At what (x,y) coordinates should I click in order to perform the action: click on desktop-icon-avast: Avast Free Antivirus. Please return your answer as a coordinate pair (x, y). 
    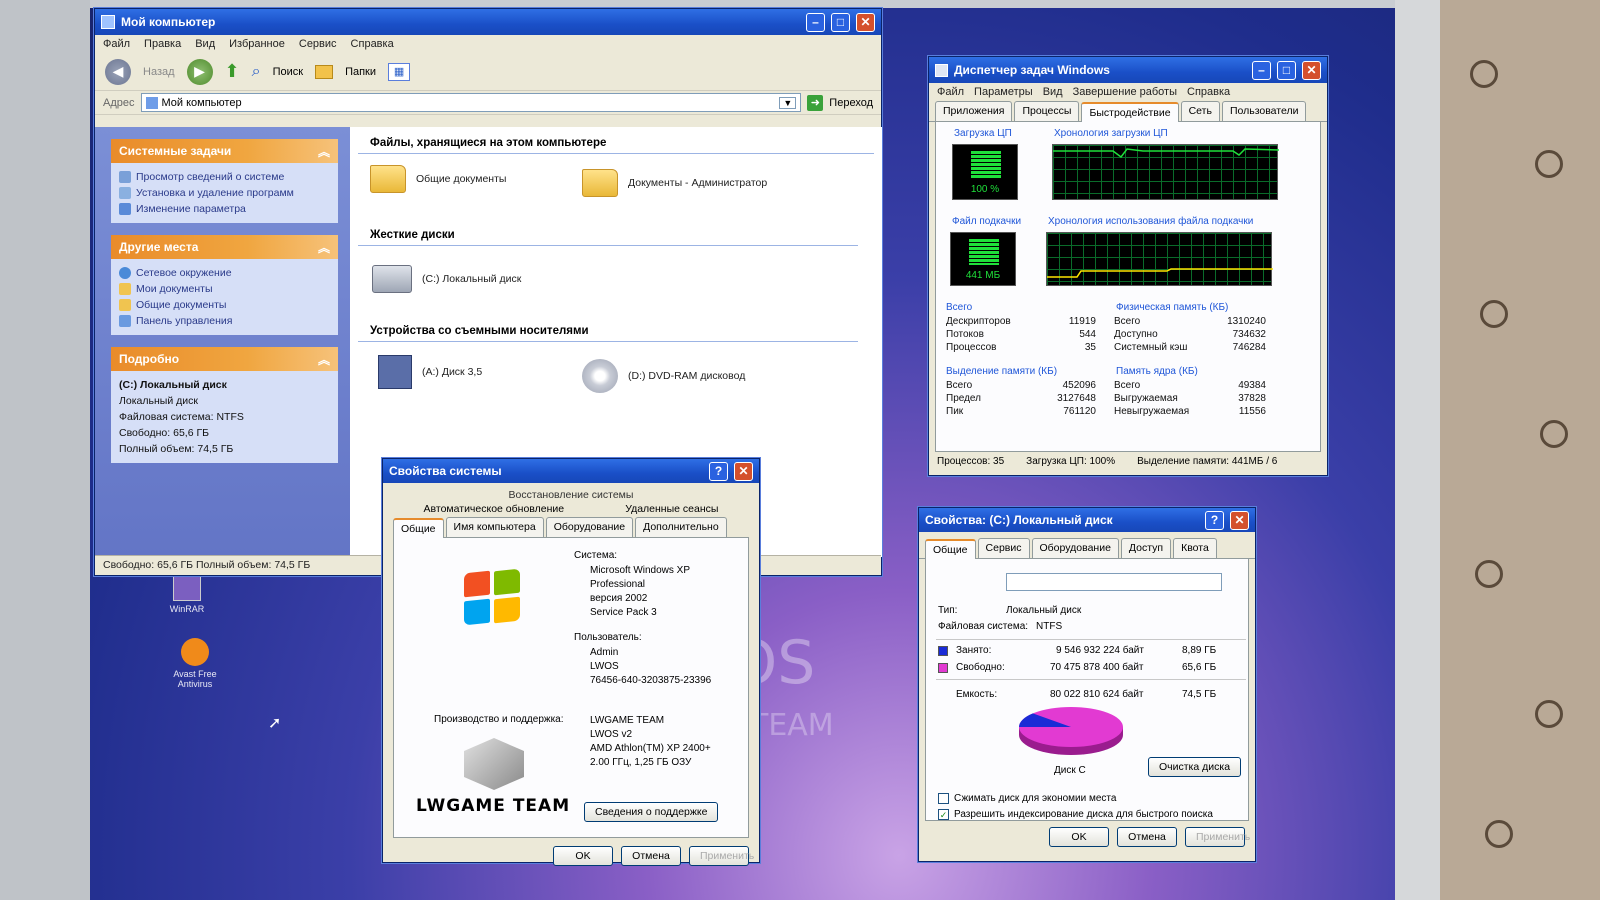
    Looking at the image, I should click on (195, 663).